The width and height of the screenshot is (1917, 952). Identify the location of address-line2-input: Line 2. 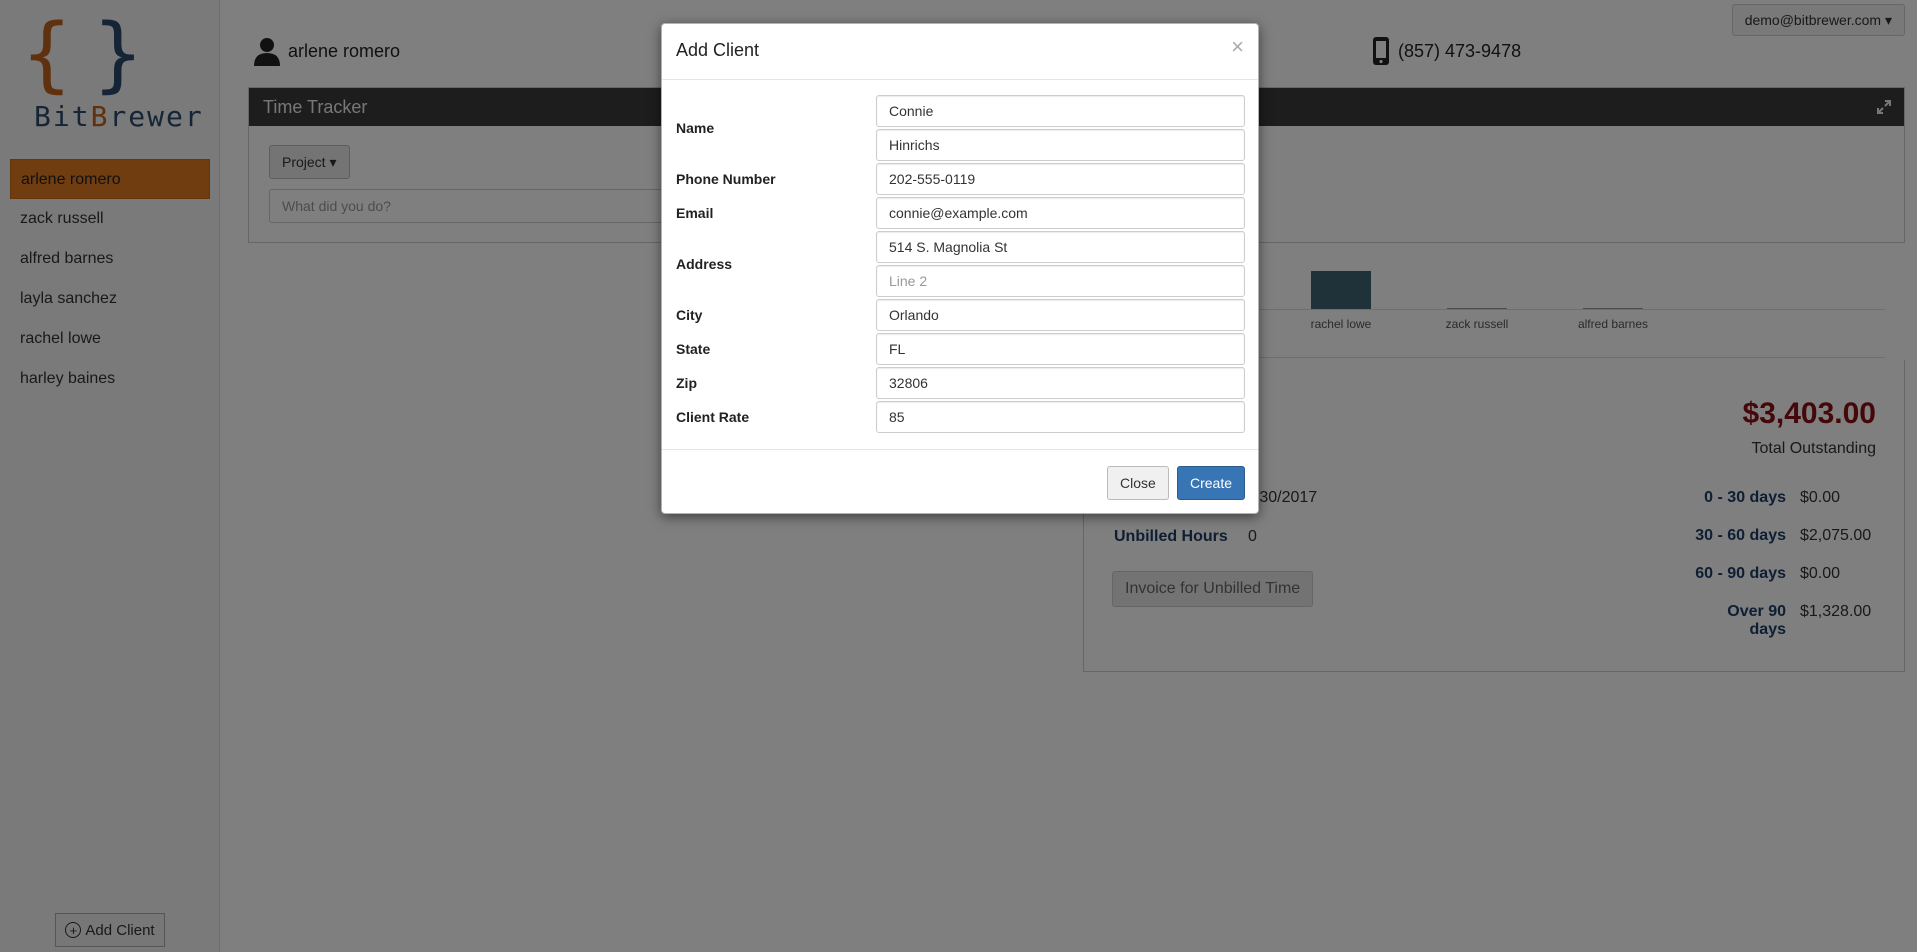
(1060, 281).